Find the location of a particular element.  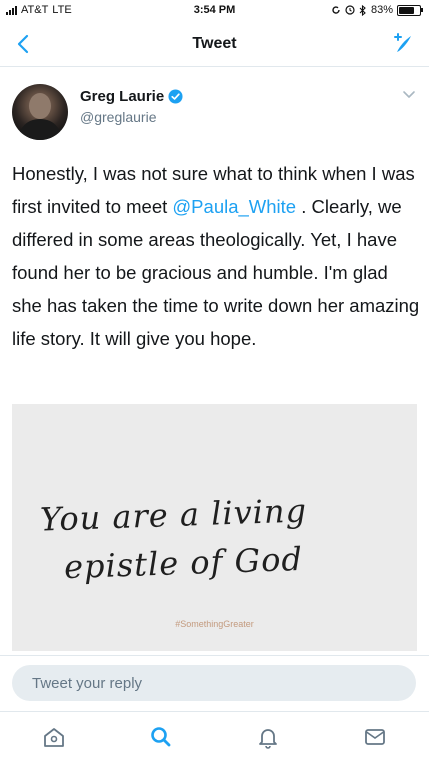

reply-bar: Tweet your reply is located at coordinates (214, 683).